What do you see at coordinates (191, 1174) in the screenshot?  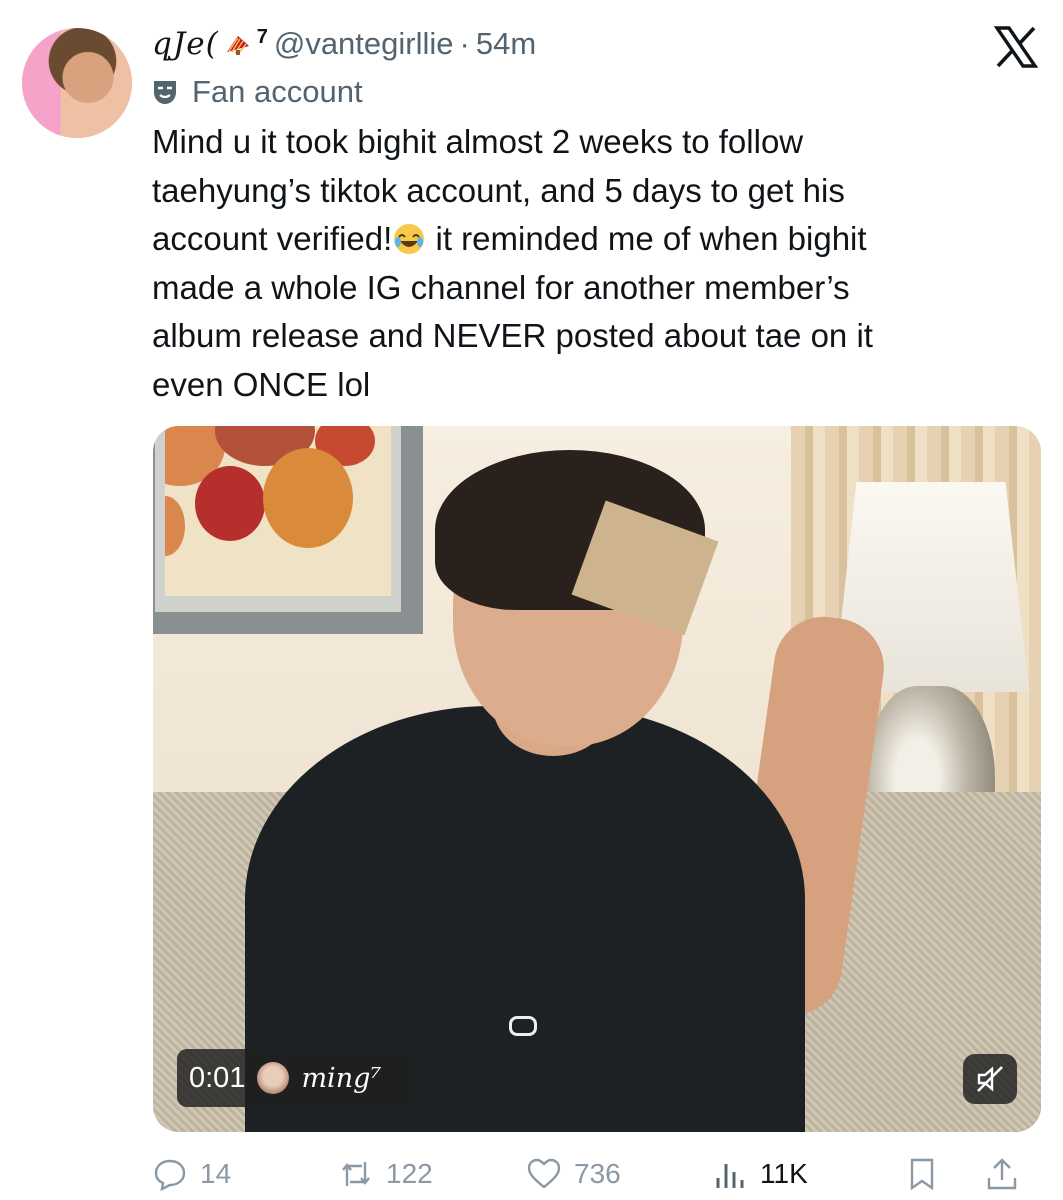 I see `reply-button: 14` at bounding box center [191, 1174].